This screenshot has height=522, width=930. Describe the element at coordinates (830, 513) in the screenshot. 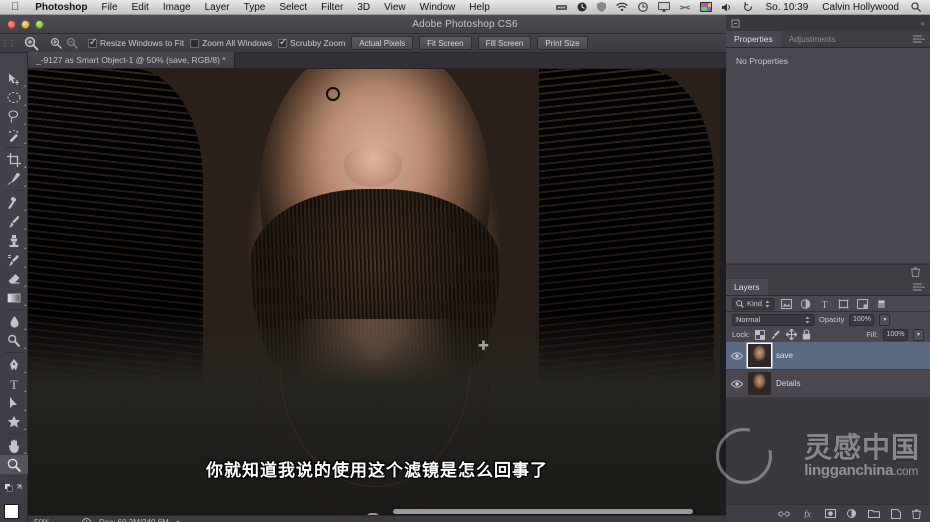

I see `add-layer-mask-icon` at that location.